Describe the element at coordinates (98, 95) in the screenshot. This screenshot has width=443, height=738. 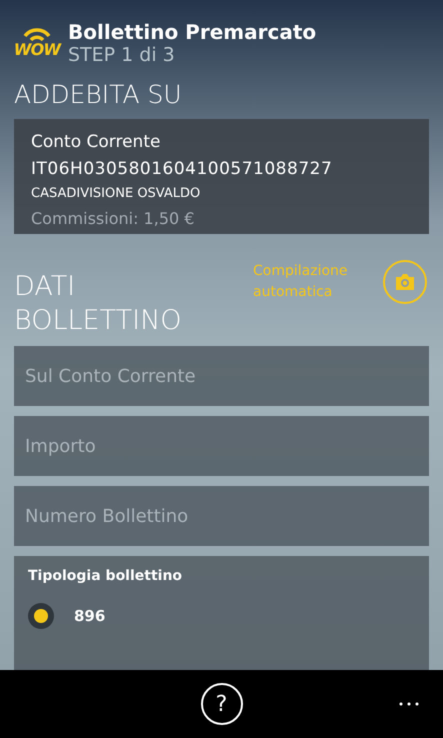
I see `section-heading: ADDEBITA SU` at that location.